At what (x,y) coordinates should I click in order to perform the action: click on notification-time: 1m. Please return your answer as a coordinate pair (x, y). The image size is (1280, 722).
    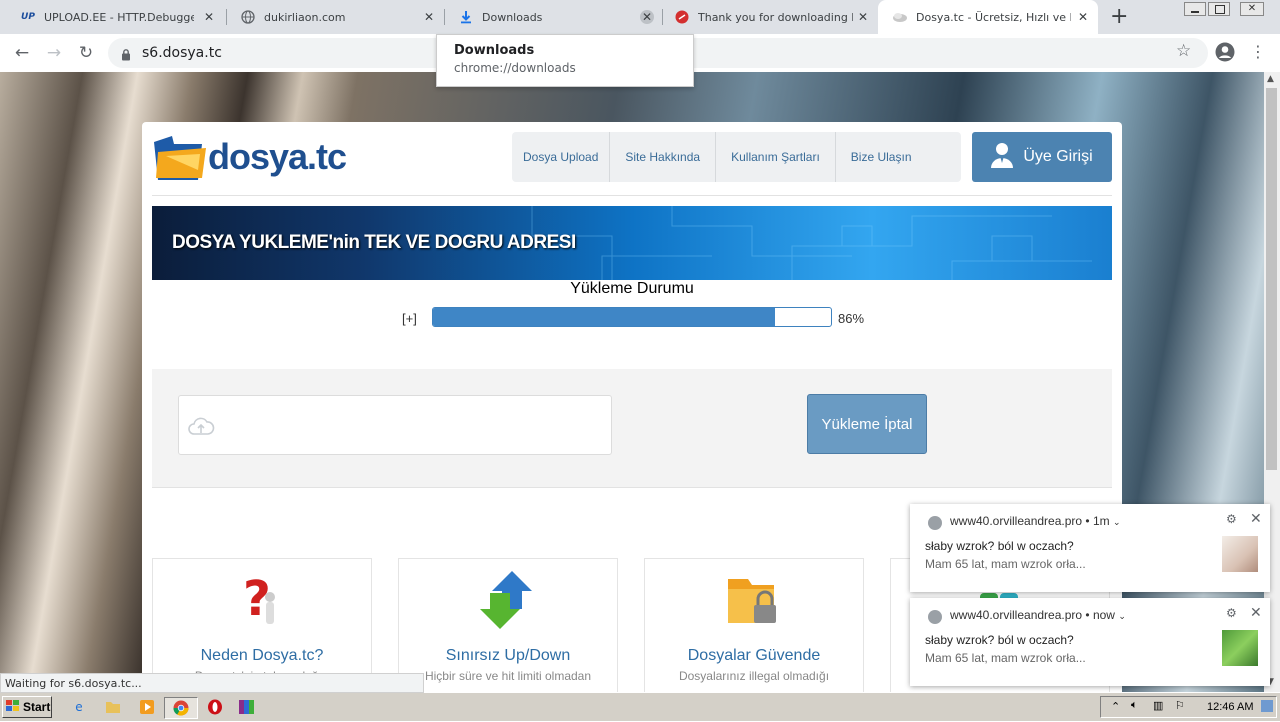
    Looking at the image, I should click on (1101, 521).